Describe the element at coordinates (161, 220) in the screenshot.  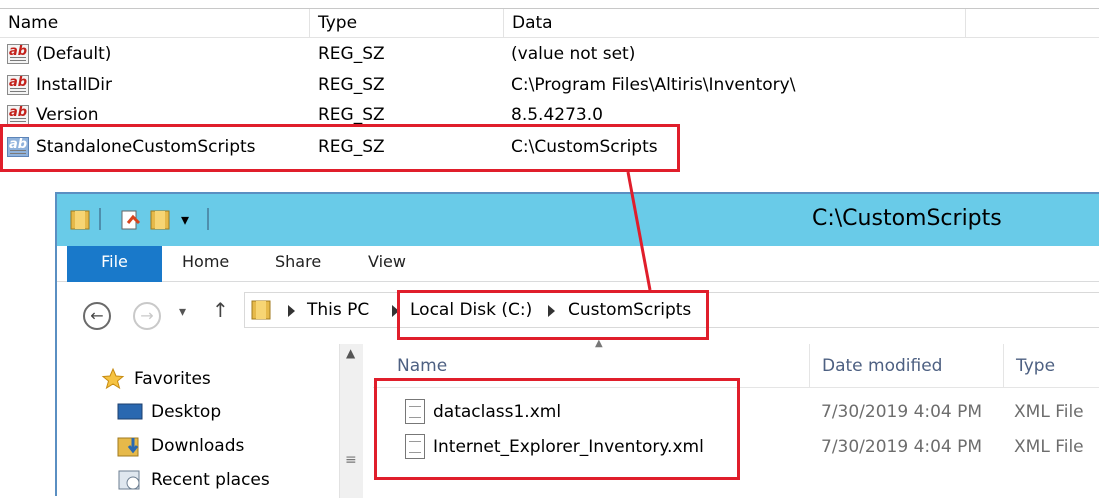
I see `new-folder-icon` at that location.